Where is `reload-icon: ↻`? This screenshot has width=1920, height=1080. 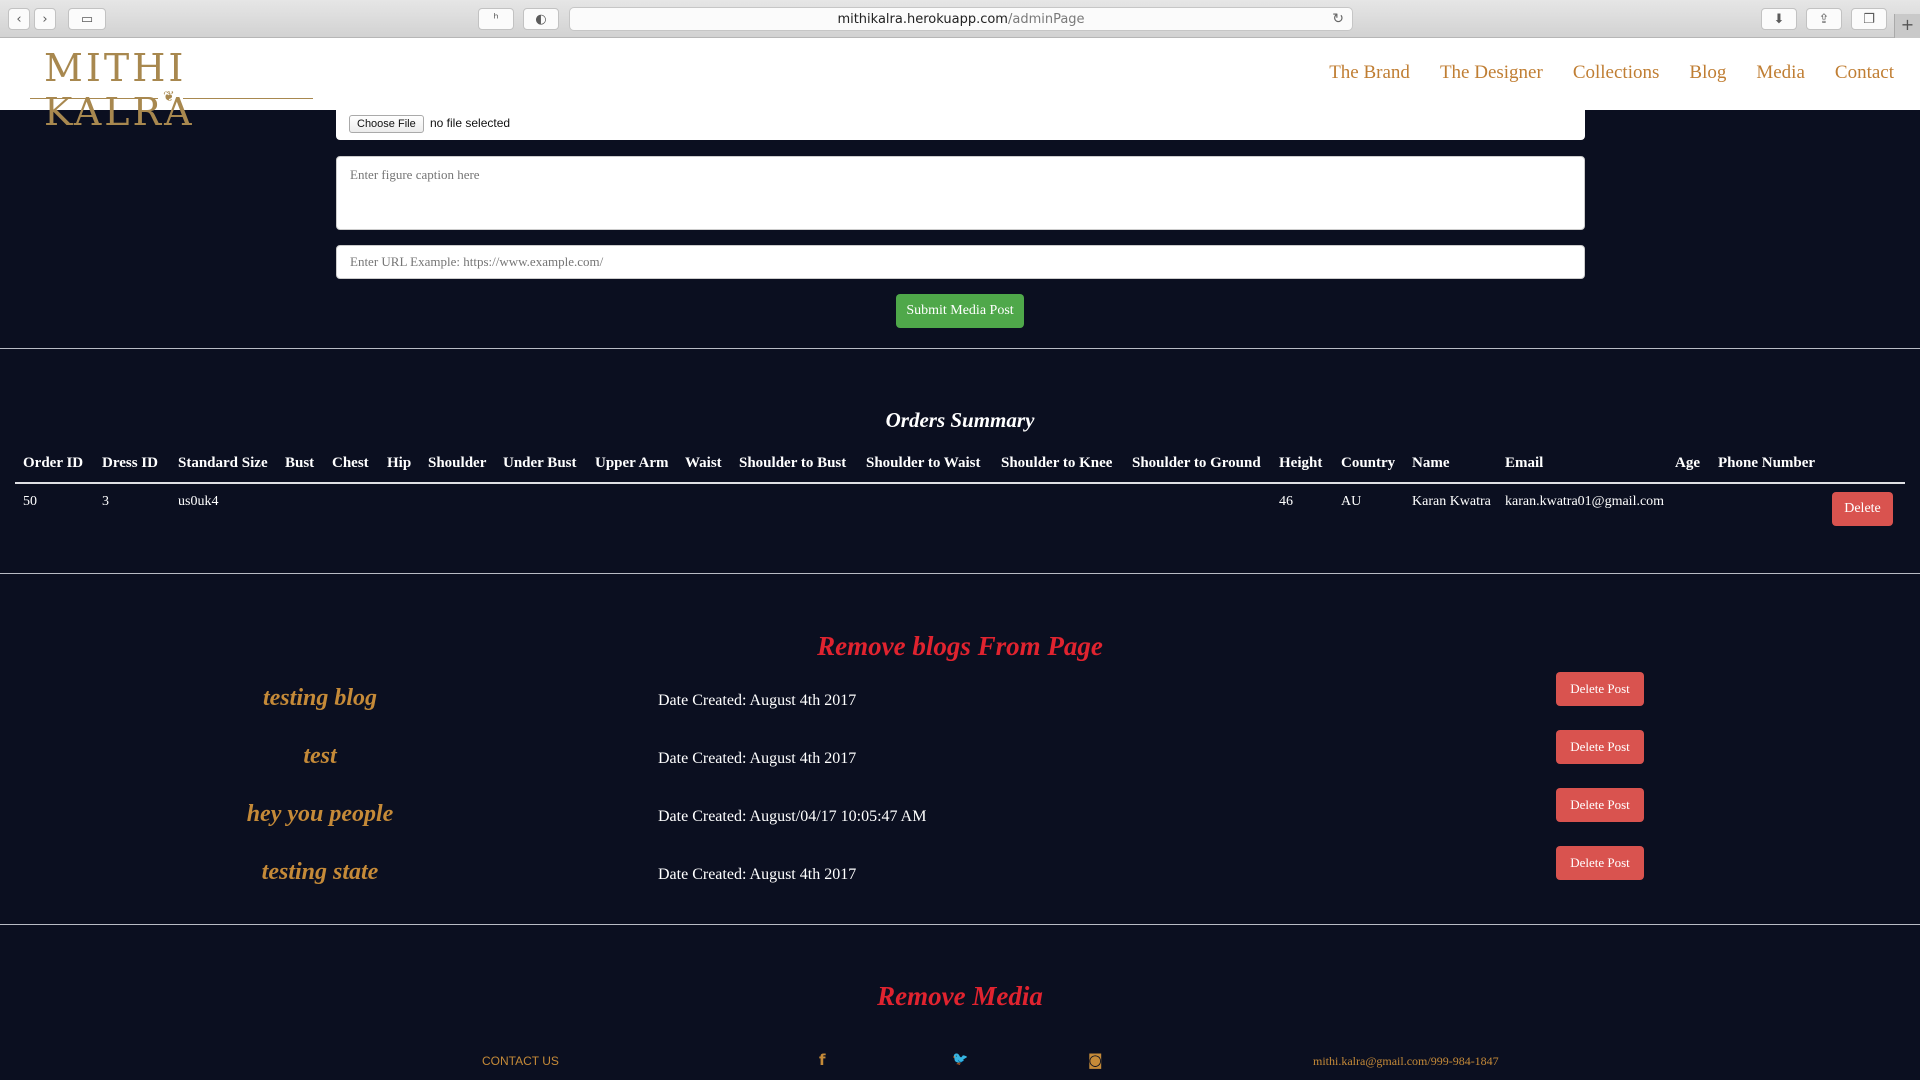 reload-icon: ↻ is located at coordinates (1338, 19).